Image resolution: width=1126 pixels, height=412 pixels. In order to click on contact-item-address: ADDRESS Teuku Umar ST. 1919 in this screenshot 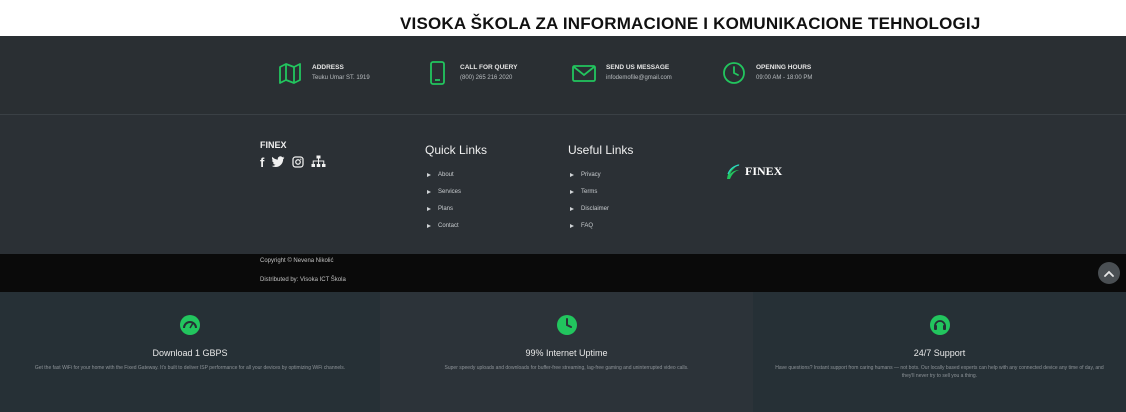, I will do `click(323, 73)`.